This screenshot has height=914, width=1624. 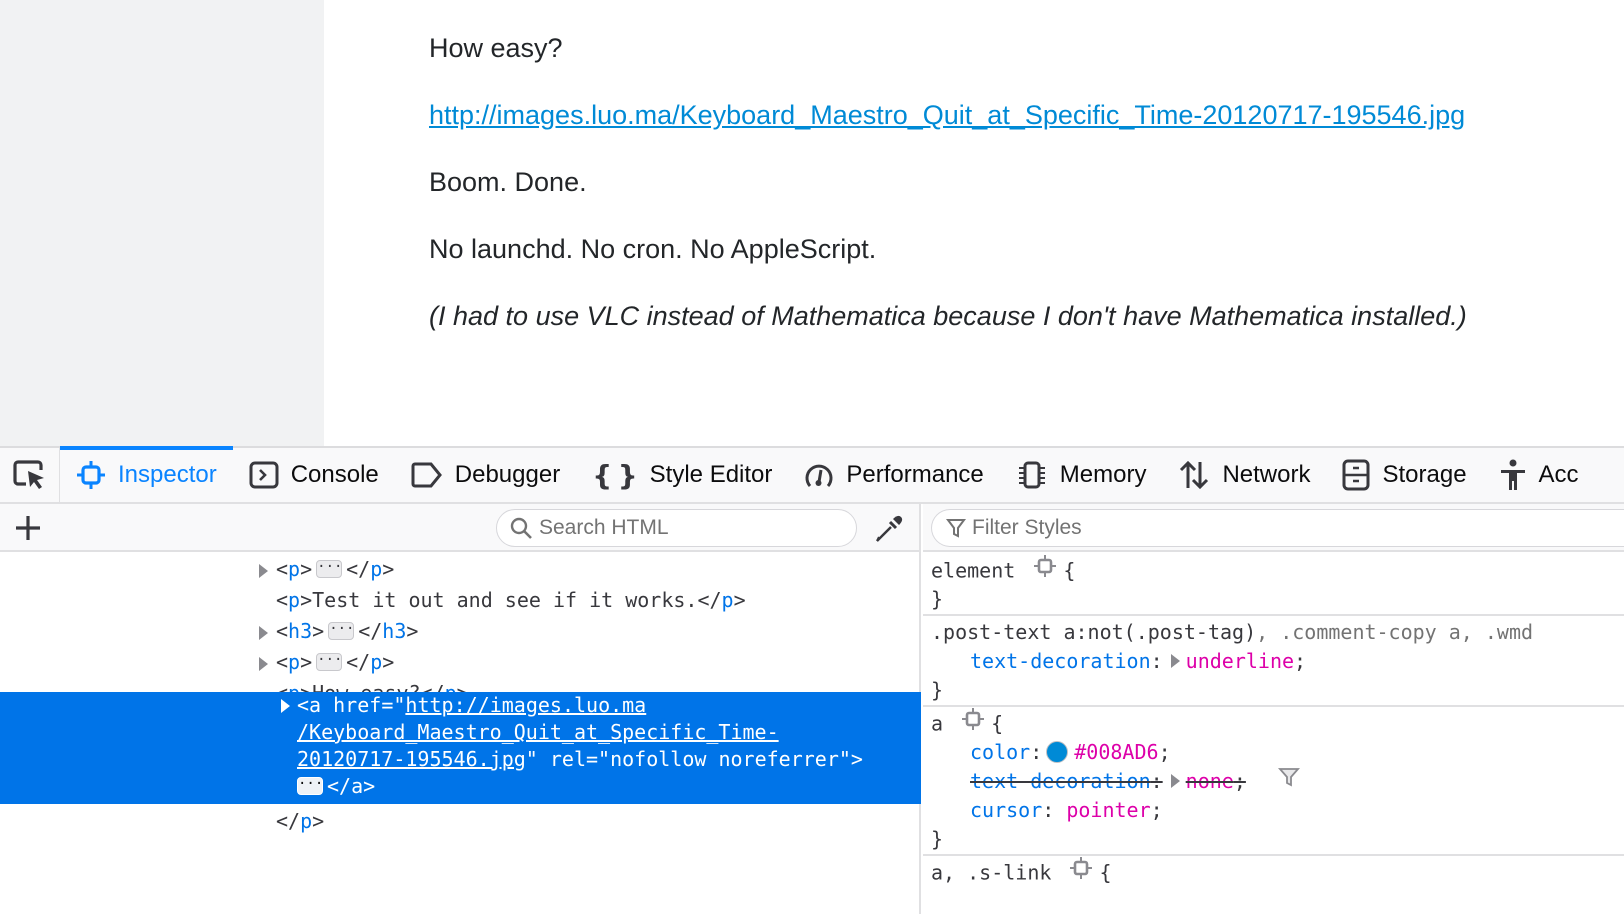 I want to click on tab-debugger: Debugger, so click(x=485, y=475).